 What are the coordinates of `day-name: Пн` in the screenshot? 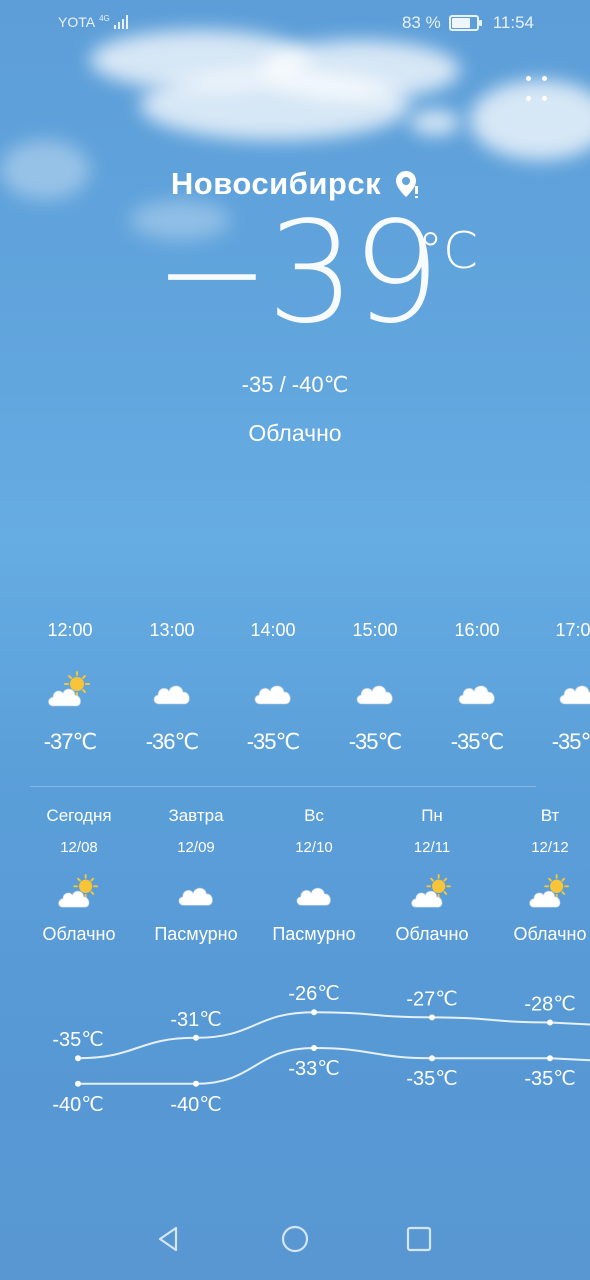 It's located at (432, 815).